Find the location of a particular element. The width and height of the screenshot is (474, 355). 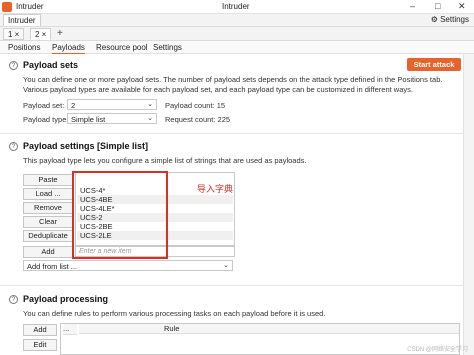

attack-tab-1: 1 × is located at coordinates (14, 34).